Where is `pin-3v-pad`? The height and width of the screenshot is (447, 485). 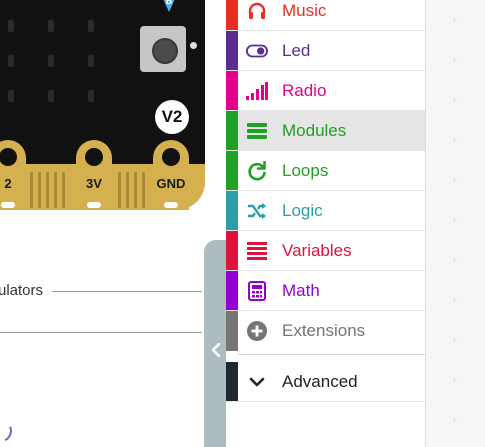 pin-3v-pad is located at coordinates (94, 175).